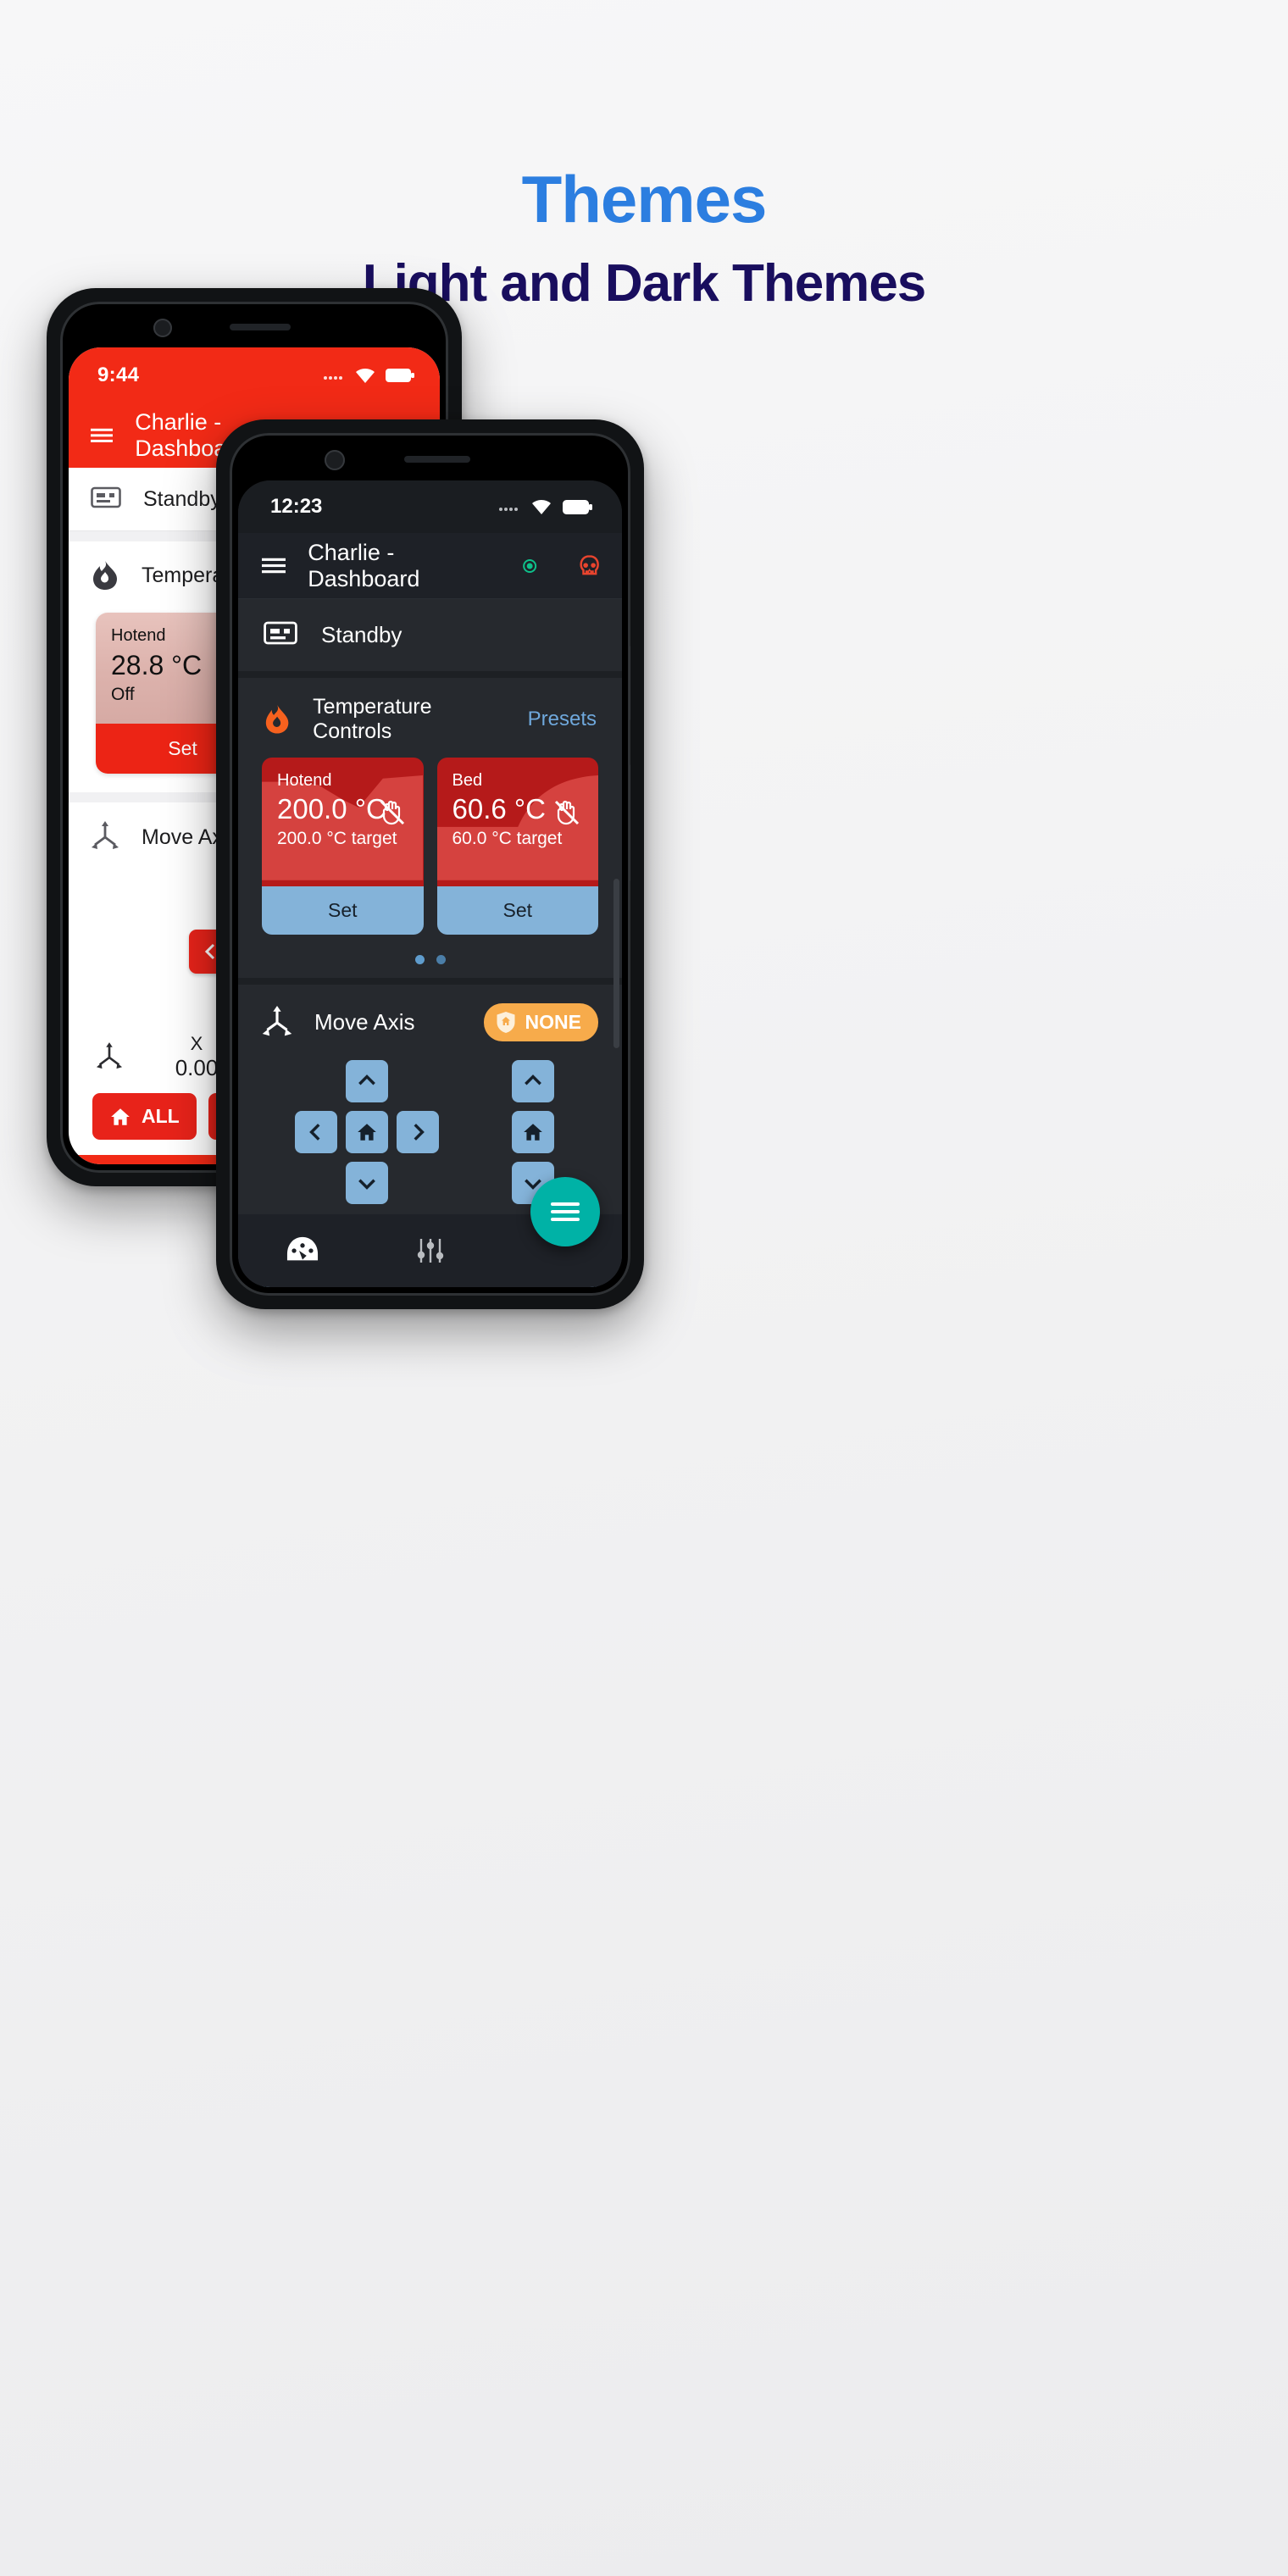 The height and width of the screenshot is (2576, 1288). I want to click on dark-hotend-target: 200.0 °C target, so click(337, 838).